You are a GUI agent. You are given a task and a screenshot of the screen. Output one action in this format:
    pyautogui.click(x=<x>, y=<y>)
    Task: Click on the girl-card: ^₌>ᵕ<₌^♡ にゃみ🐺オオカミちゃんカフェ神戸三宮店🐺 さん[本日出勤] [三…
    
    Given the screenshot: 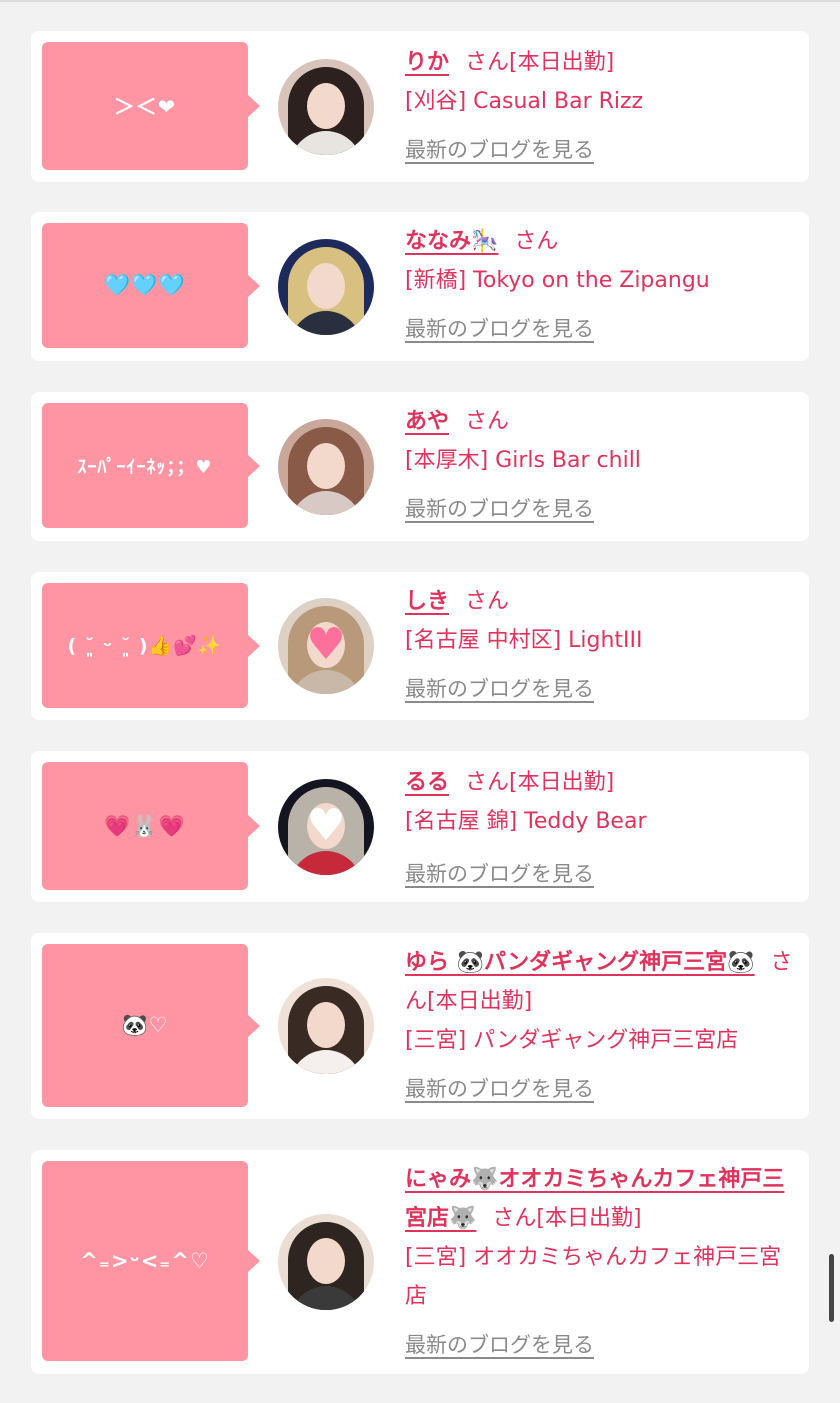 What is the action you would take?
    pyautogui.click(x=420, y=1262)
    